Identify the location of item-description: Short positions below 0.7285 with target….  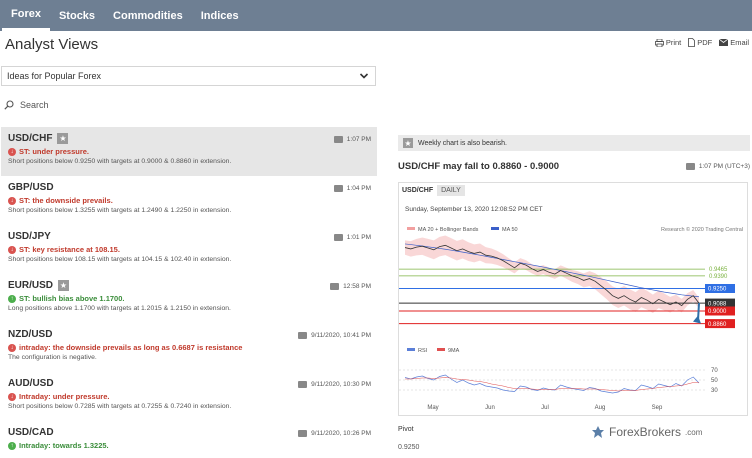
(120, 406).